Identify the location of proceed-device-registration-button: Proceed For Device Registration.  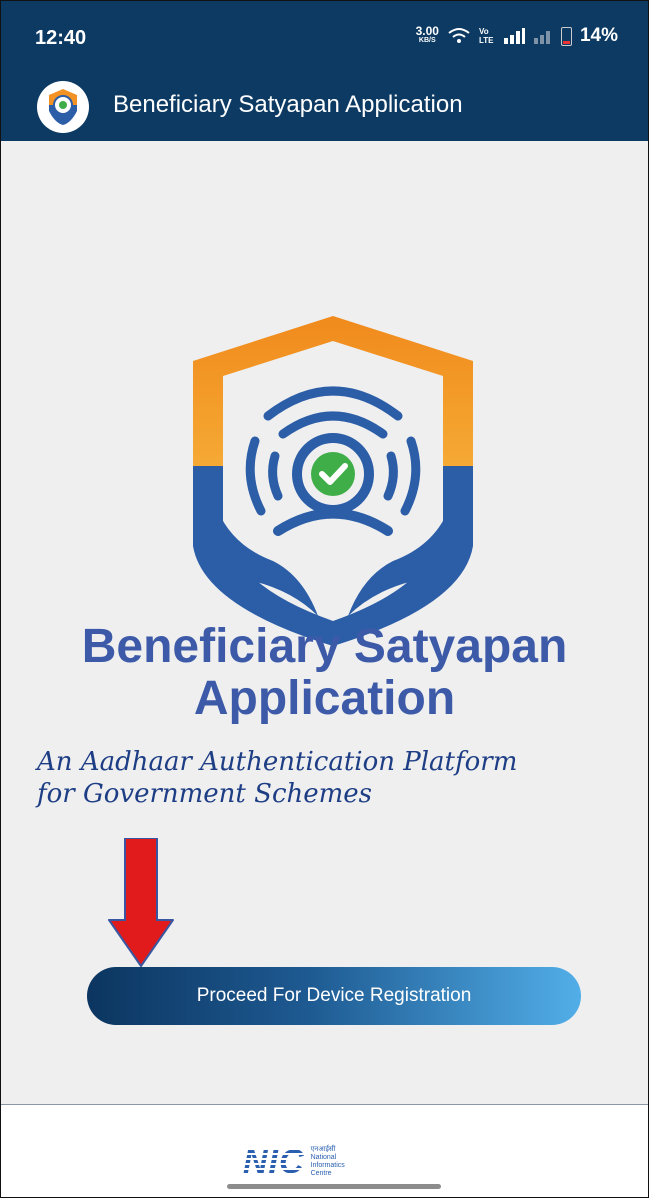
(334, 996).